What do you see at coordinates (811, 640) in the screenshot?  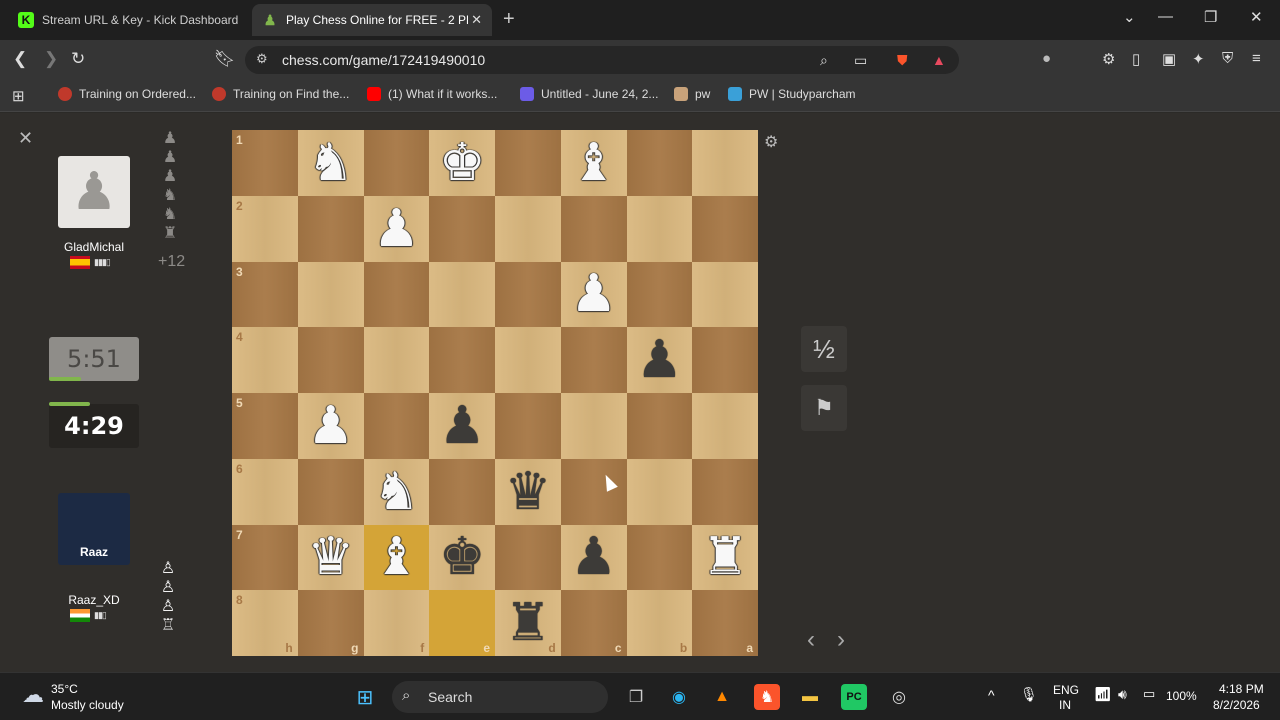 I see `previous-move-button: ‹` at bounding box center [811, 640].